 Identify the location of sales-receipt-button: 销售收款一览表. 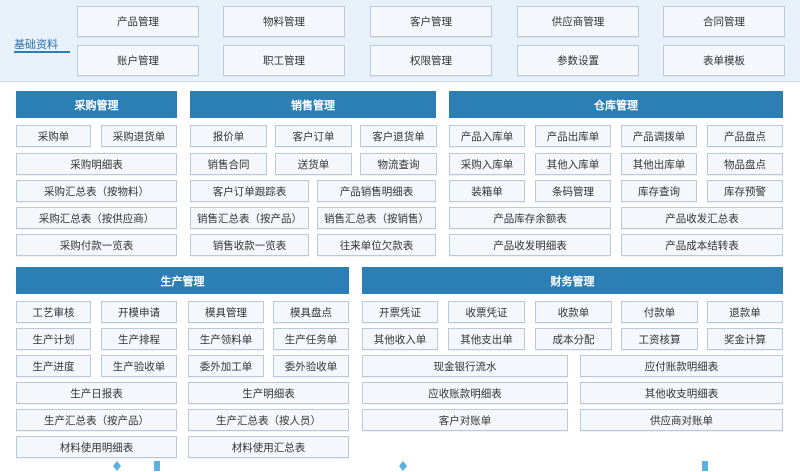
(249, 245).